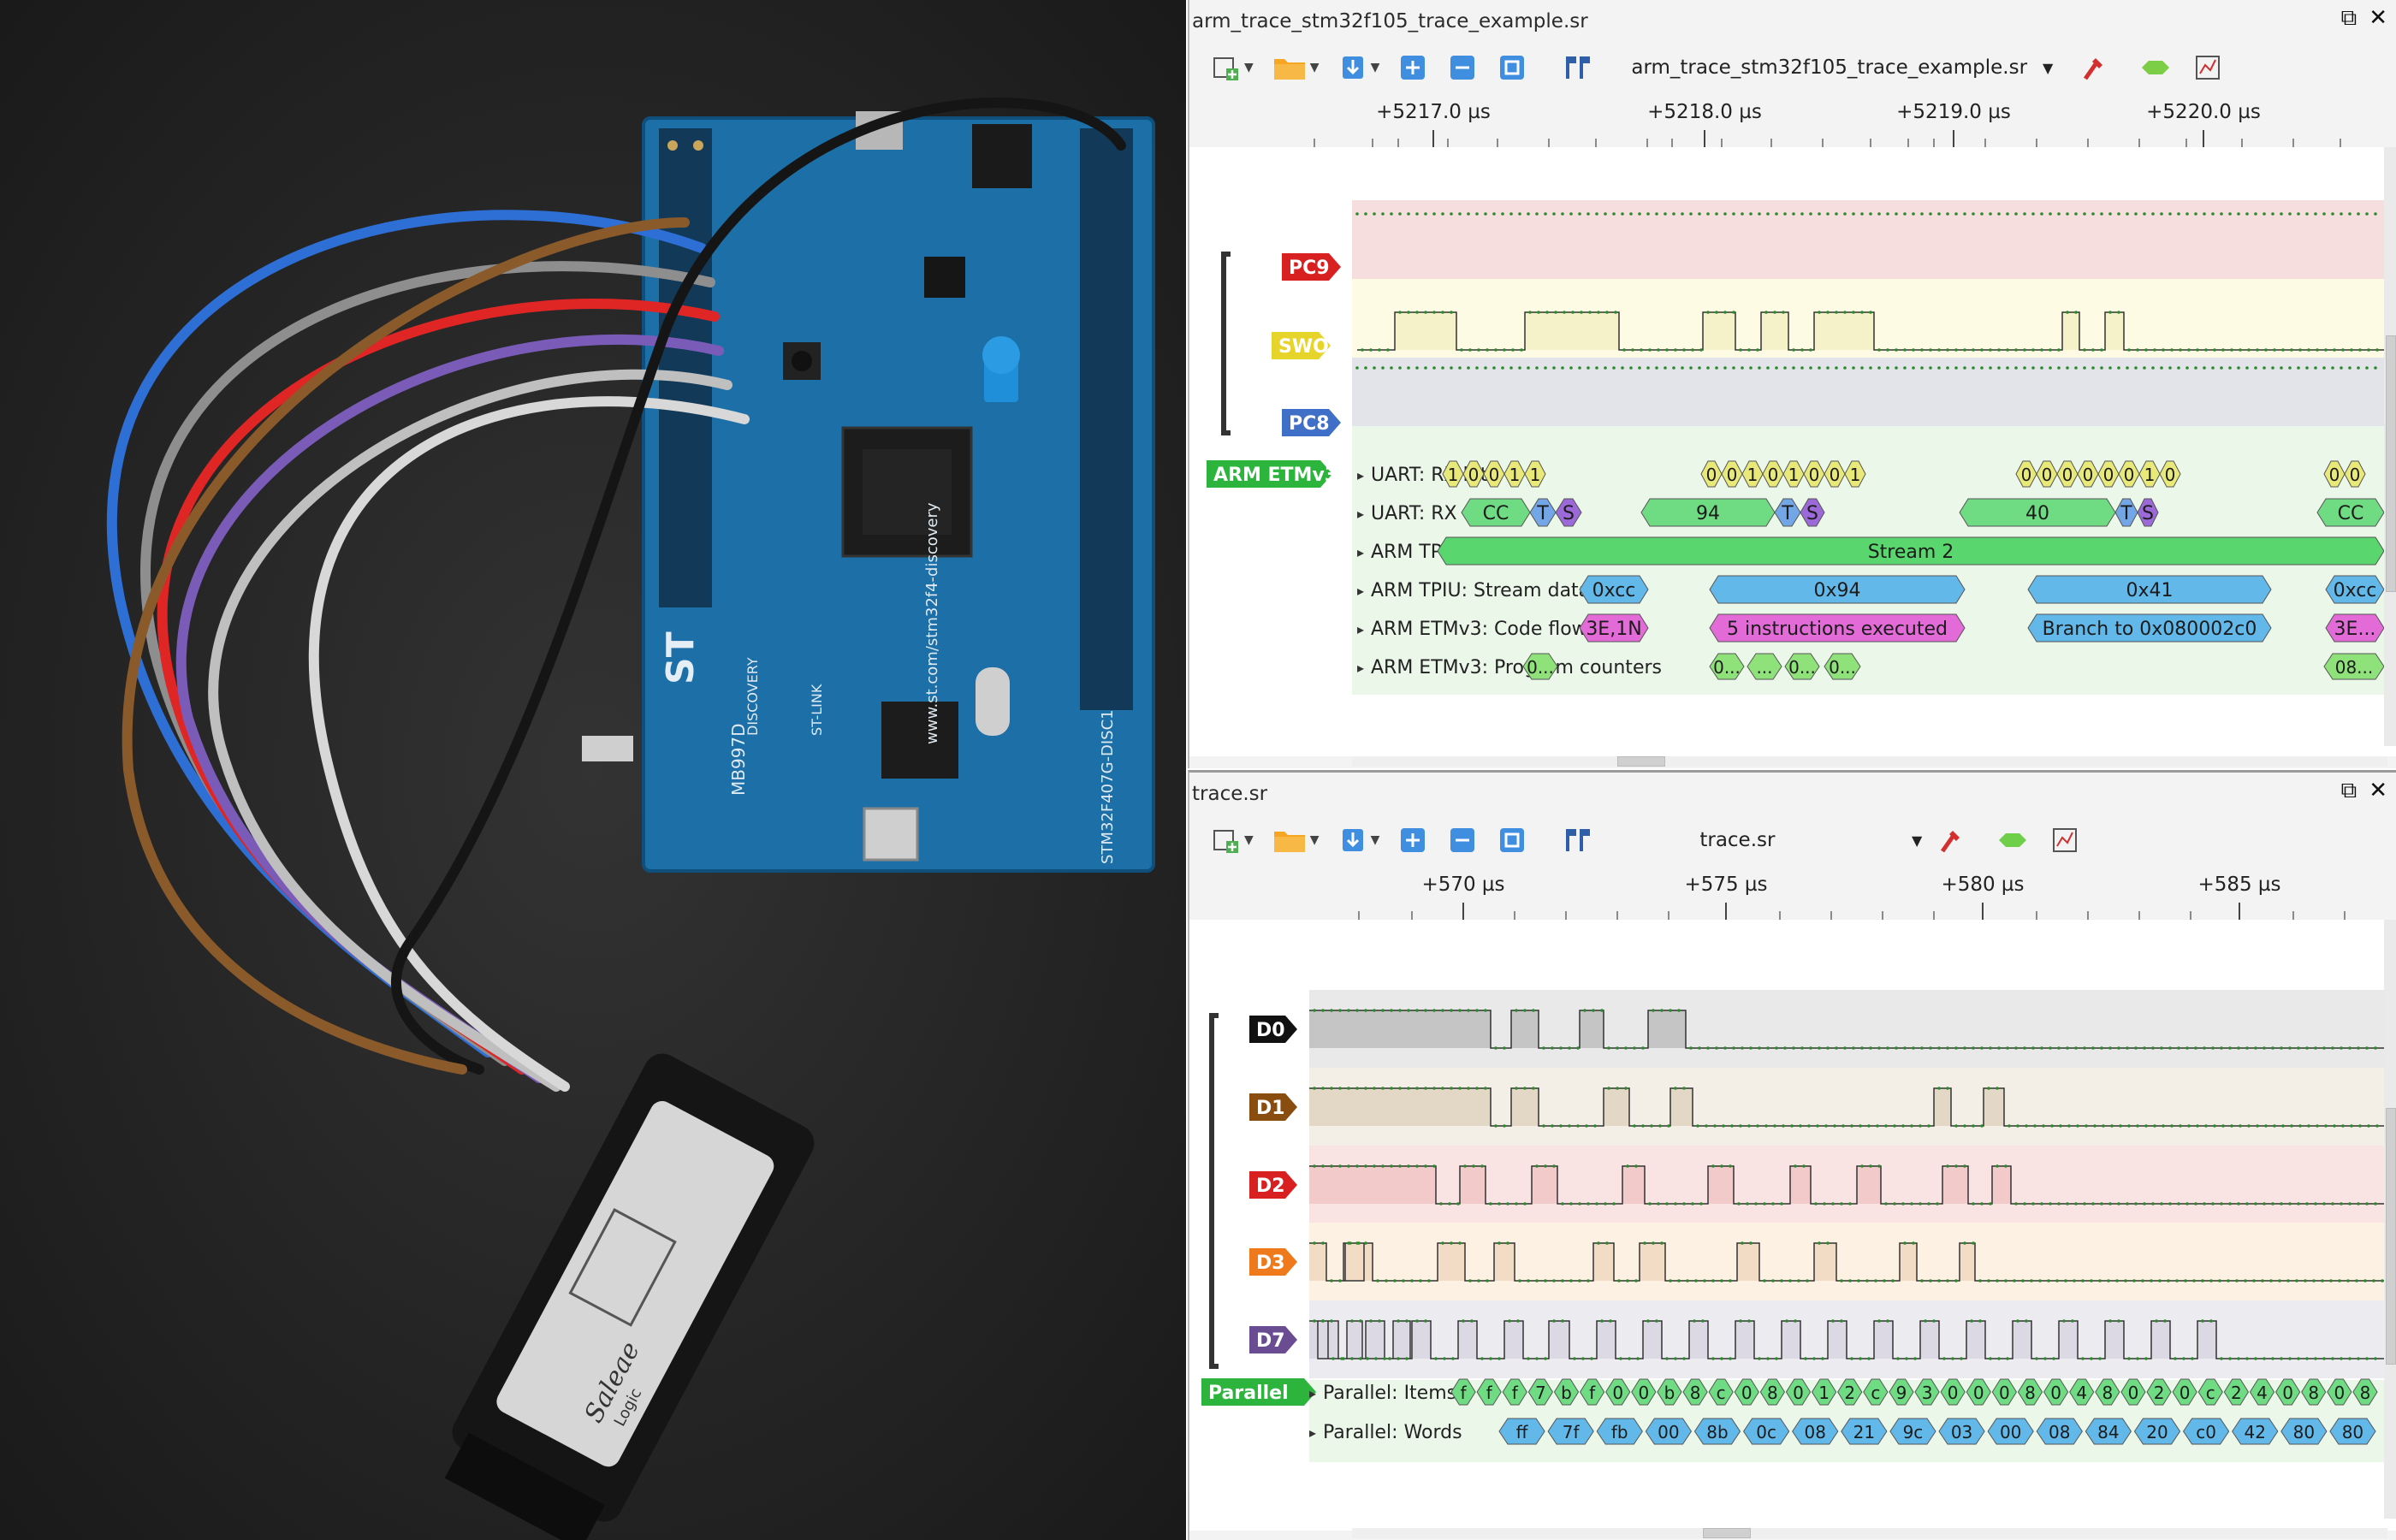 The width and height of the screenshot is (2396, 1540). What do you see at coordinates (1842, 67) in the screenshot?
I see `window1-session-select: arm_trace_stm32f105_trace_example.sr ▼` at bounding box center [1842, 67].